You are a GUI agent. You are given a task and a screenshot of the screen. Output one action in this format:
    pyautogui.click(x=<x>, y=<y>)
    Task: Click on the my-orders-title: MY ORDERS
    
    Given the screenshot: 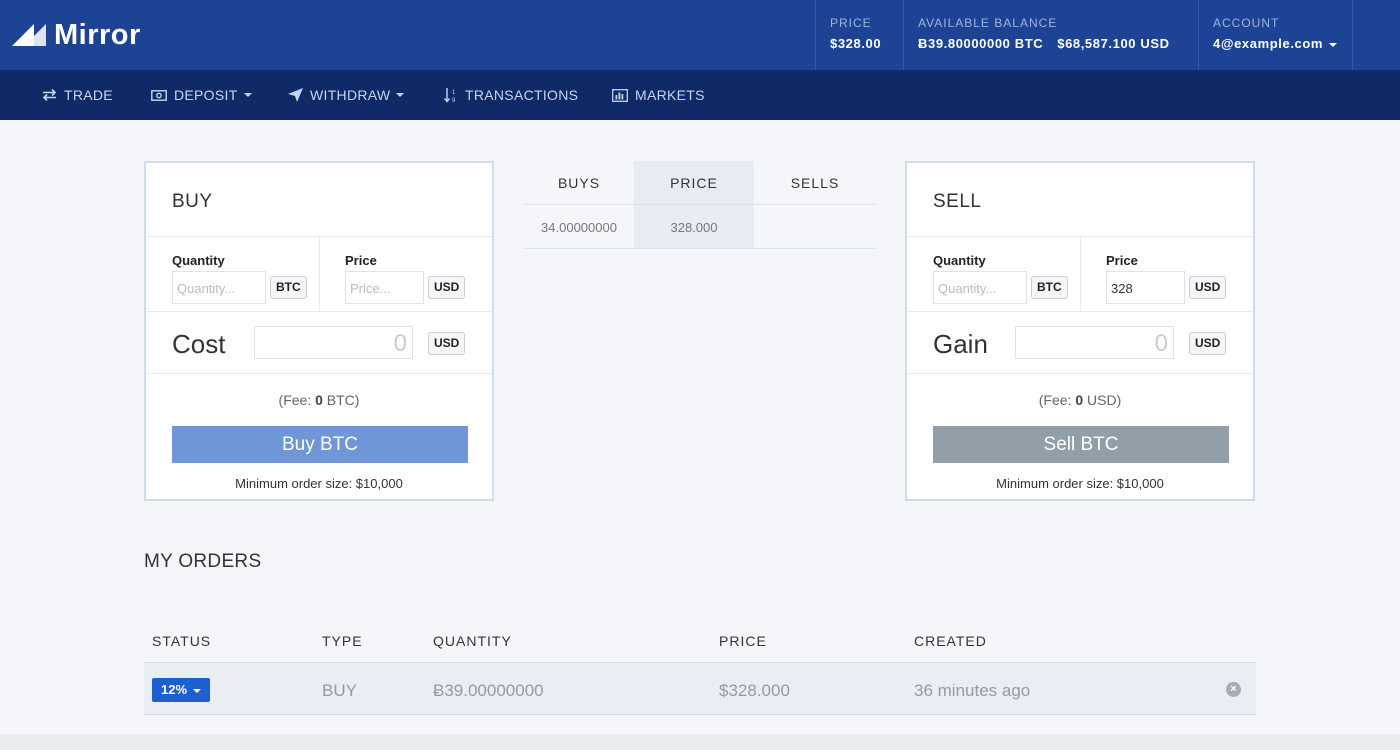 What is the action you would take?
    pyautogui.click(x=203, y=561)
    